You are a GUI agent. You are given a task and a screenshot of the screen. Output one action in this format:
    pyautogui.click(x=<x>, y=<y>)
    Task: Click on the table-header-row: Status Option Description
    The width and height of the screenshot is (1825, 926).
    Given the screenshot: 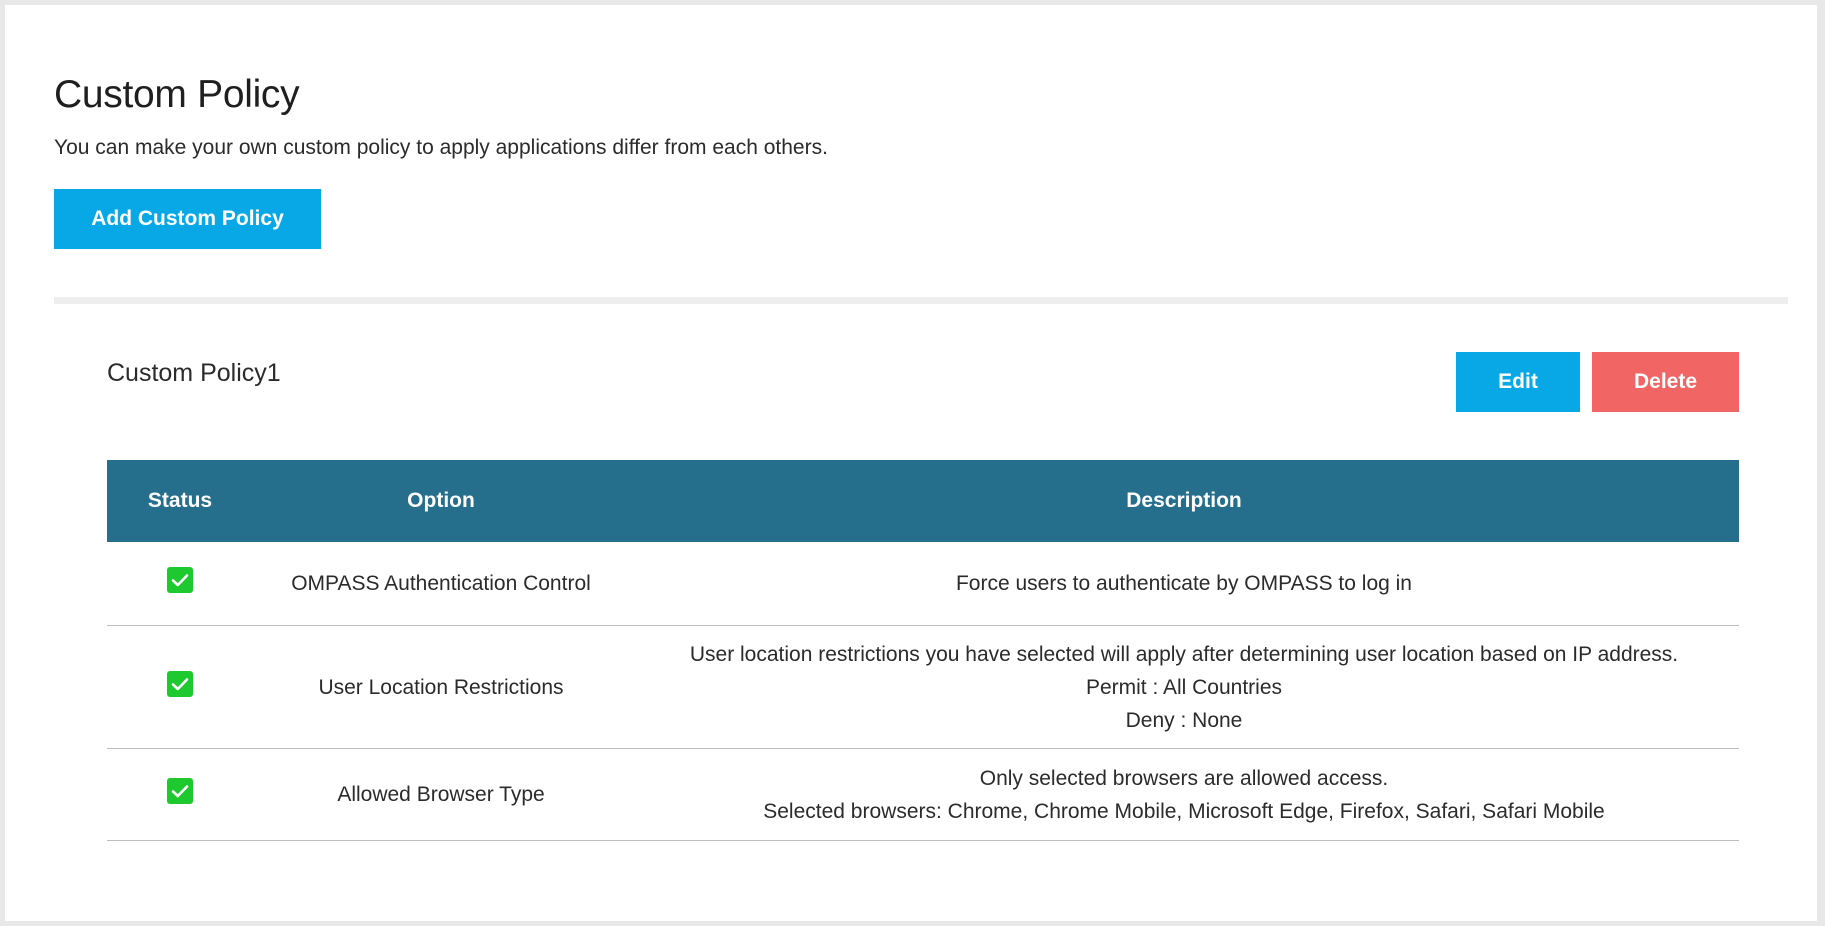 What is the action you would take?
    pyautogui.click(x=923, y=501)
    